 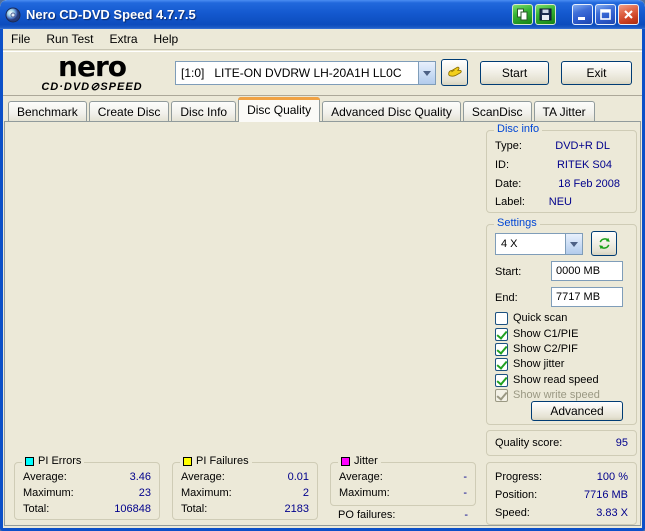 What do you see at coordinates (403, 480) in the screenshot?
I see `jitter-group: Jitter Average: - Maximum: -` at bounding box center [403, 480].